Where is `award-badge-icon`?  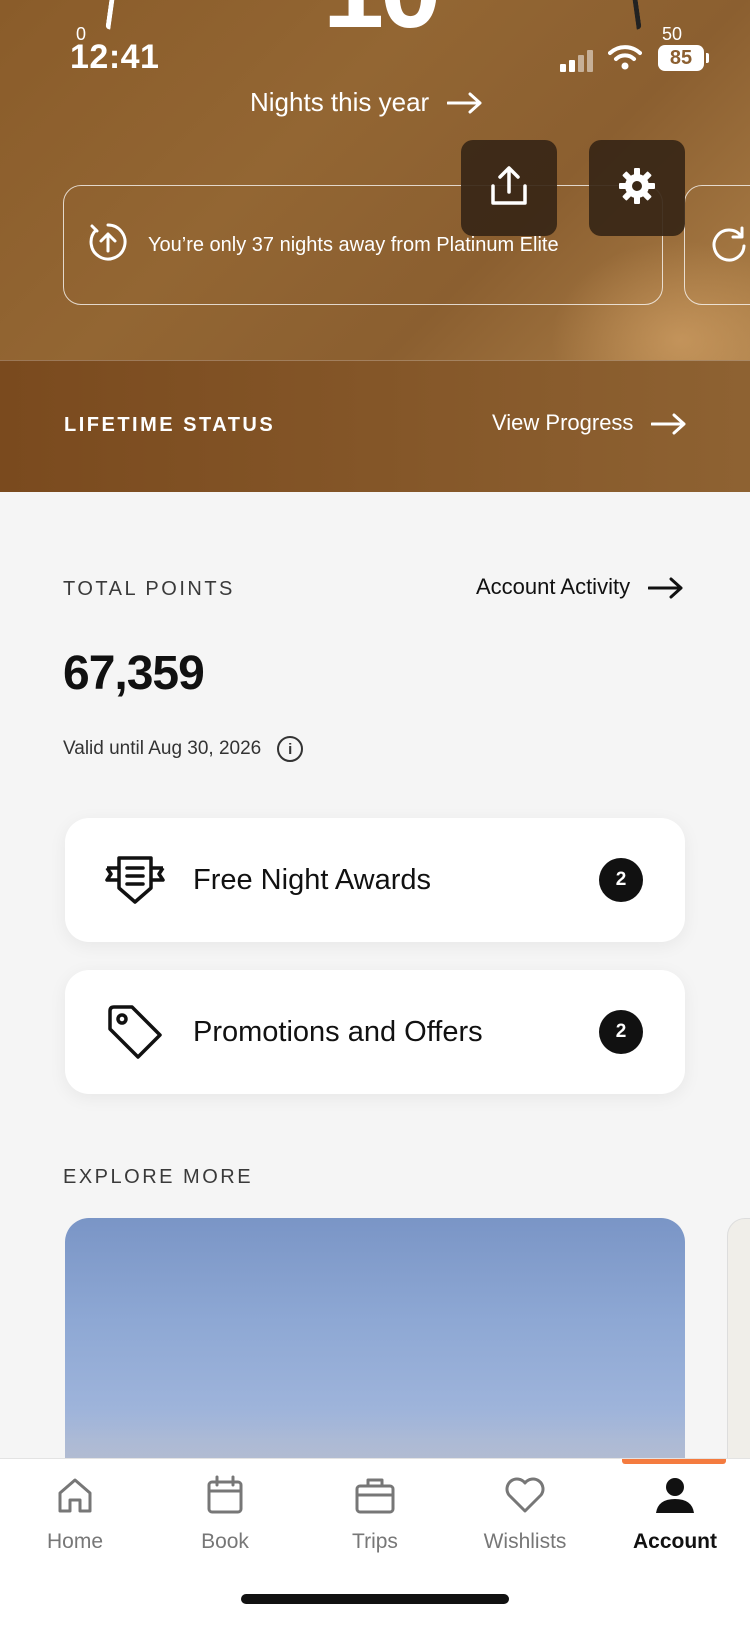
award-badge-icon is located at coordinates (135, 880).